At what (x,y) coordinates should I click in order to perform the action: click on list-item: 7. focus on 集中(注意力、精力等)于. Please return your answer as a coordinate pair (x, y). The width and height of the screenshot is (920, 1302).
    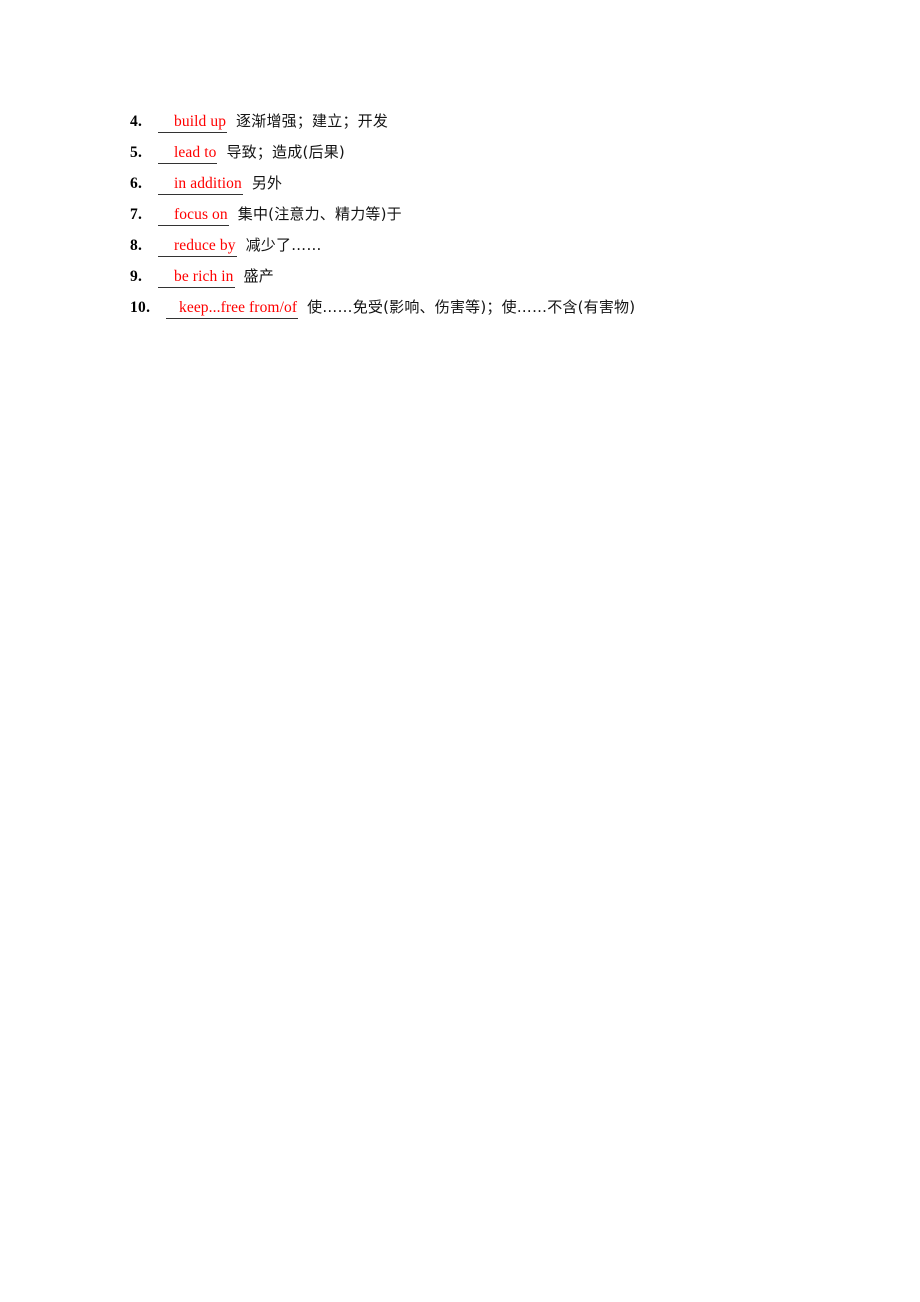
    Looking at the image, I should click on (510, 218).